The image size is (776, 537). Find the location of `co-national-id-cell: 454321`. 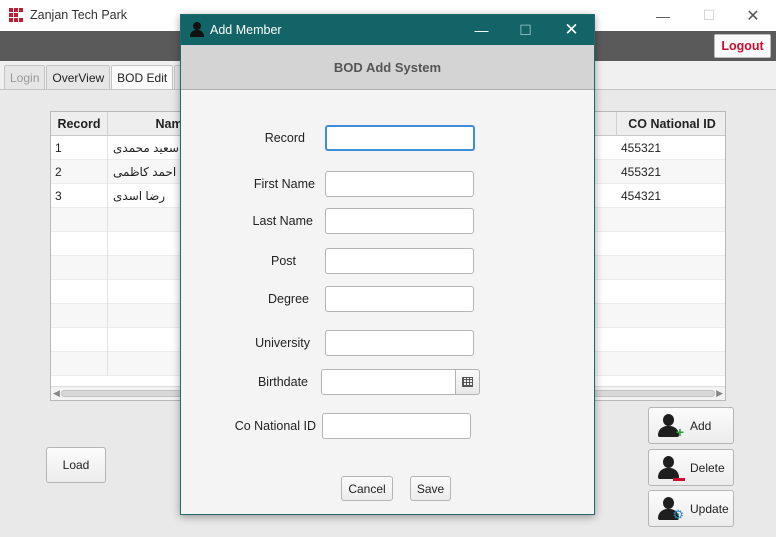

co-national-id-cell: 454321 is located at coordinates (641, 196).